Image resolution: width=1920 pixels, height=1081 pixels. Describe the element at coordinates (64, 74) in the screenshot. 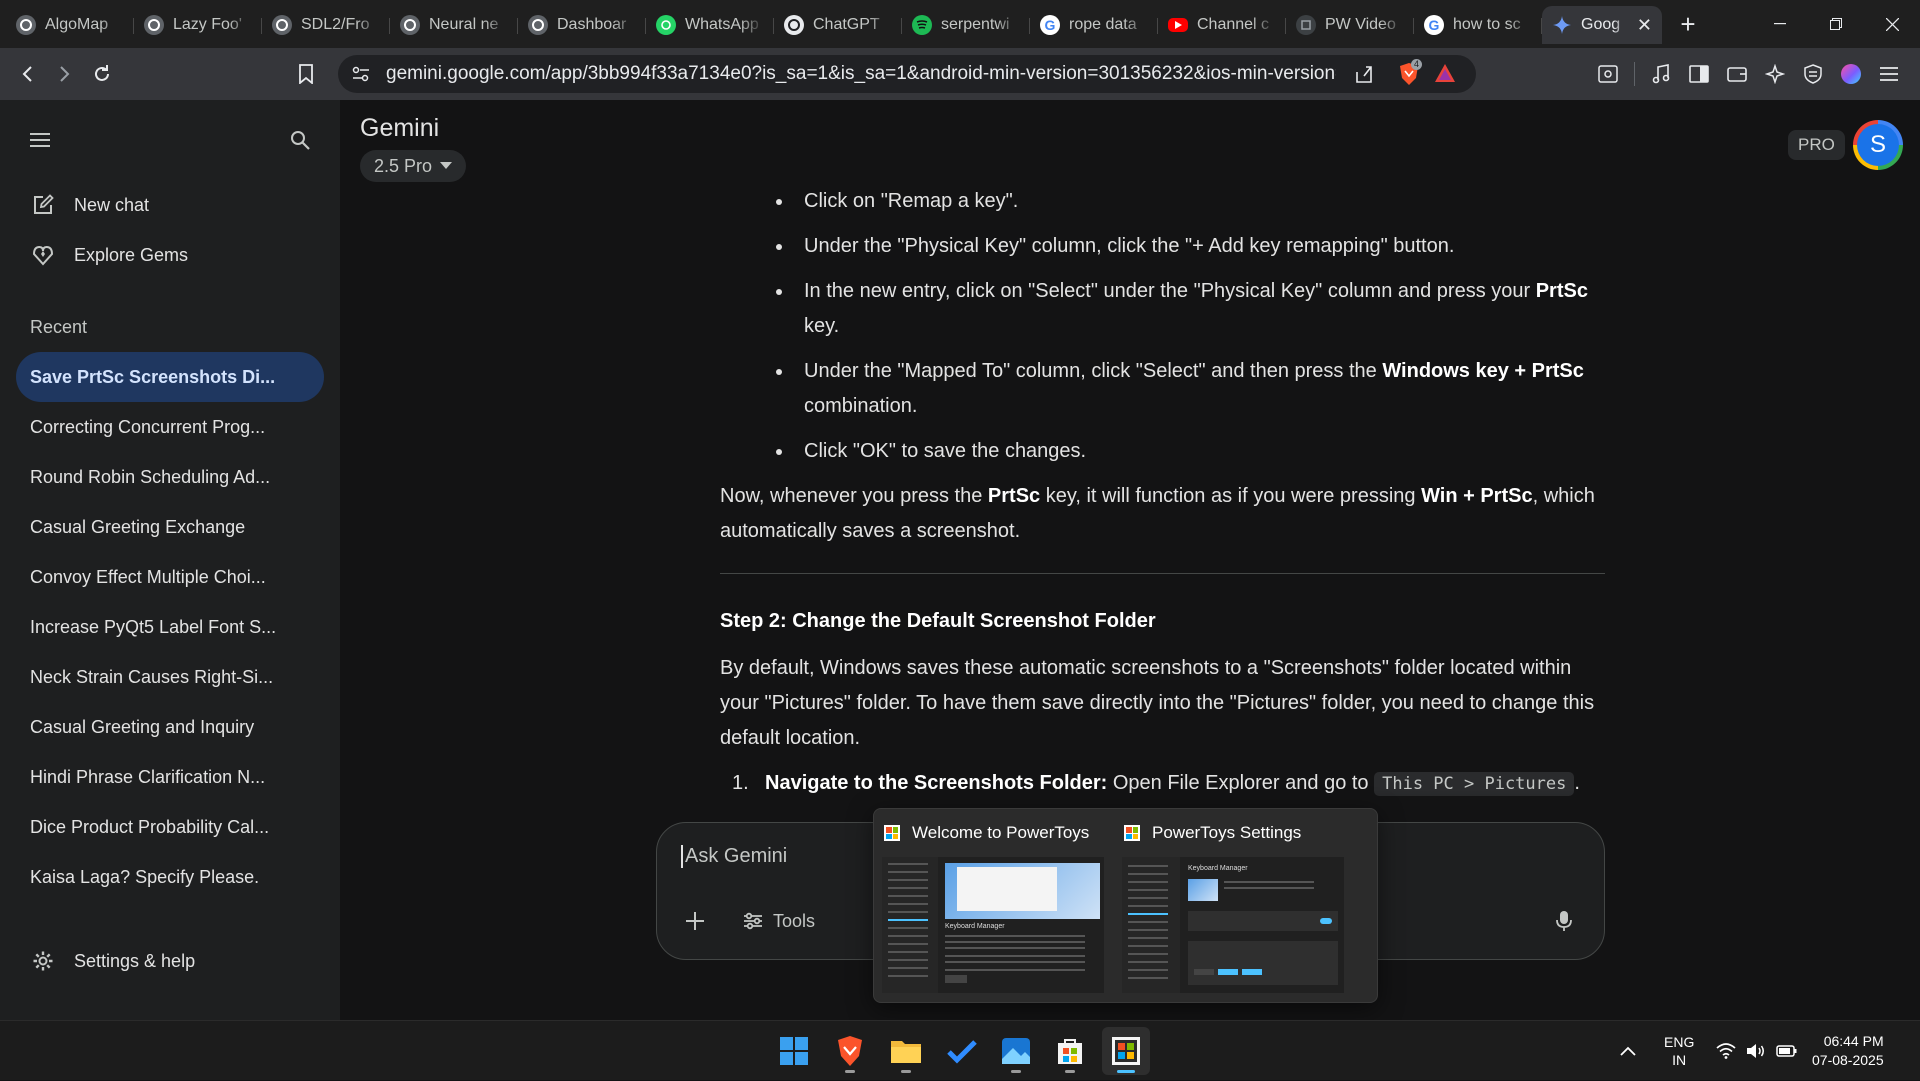

I see `forward-button` at that location.